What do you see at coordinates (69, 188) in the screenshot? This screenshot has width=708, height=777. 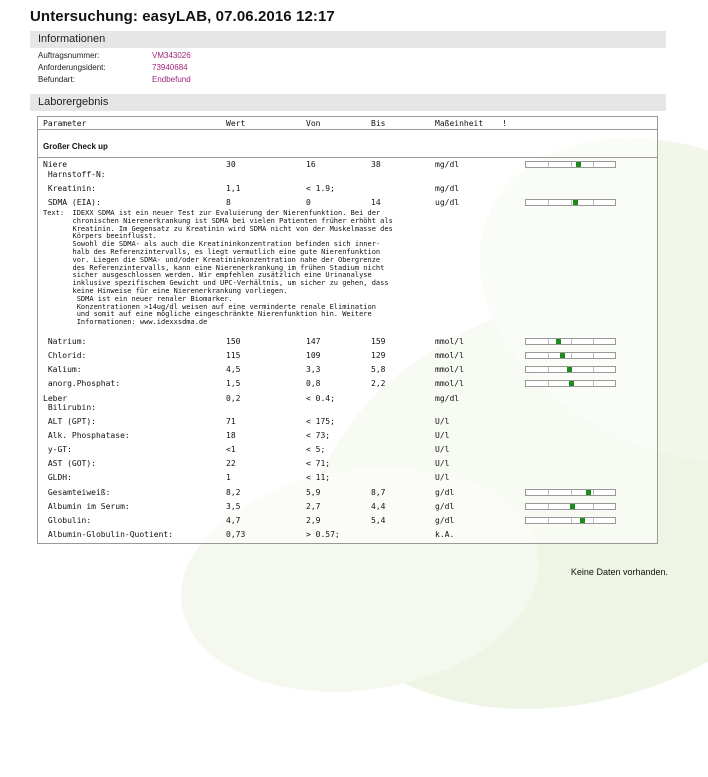 I see `cell-param: Kreatinin:` at bounding box center [69, 188].